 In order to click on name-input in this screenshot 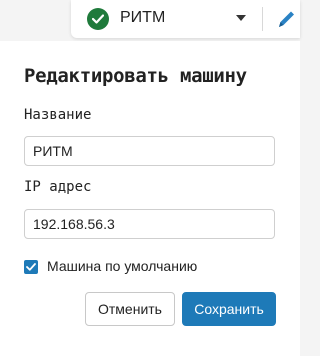, I will do `click(149, 151)`.